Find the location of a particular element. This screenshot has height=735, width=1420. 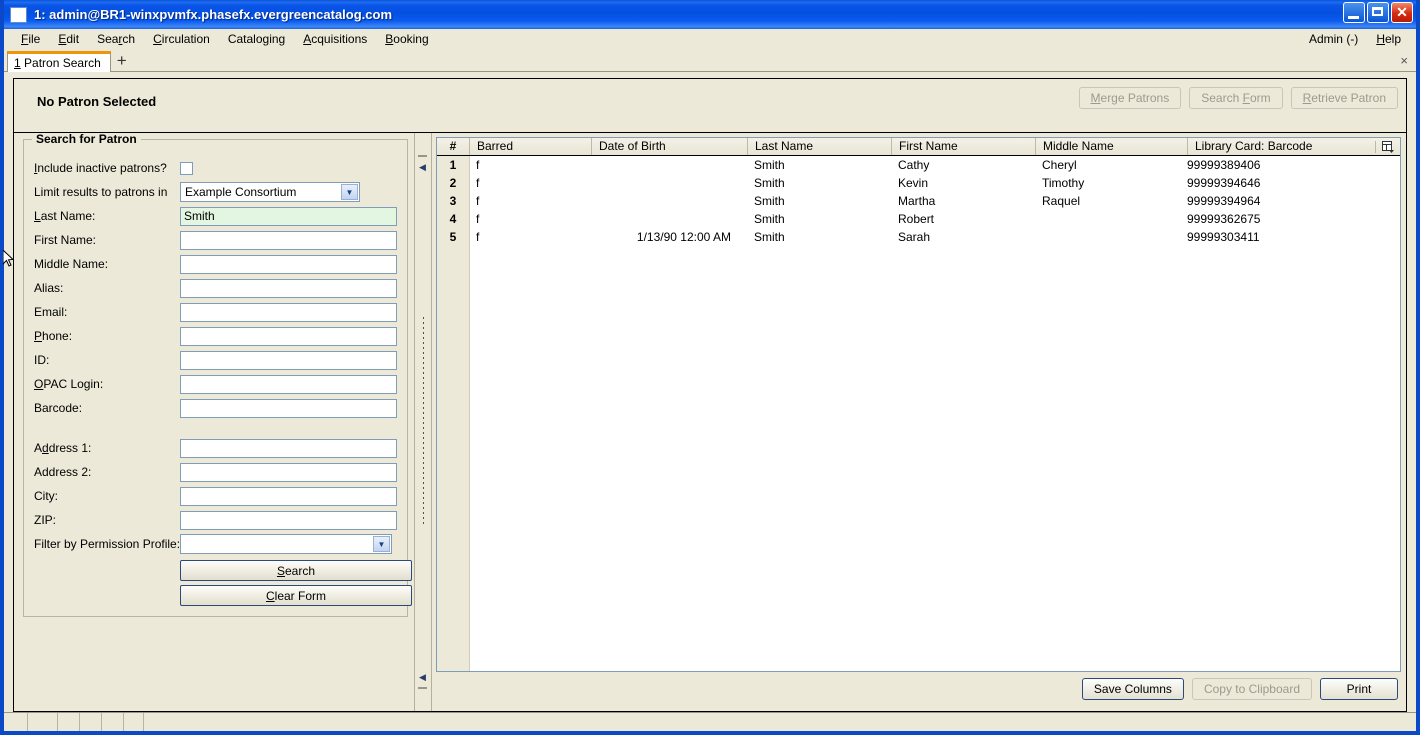

row-zip: ZIP: is located at coordinates (215, 520).